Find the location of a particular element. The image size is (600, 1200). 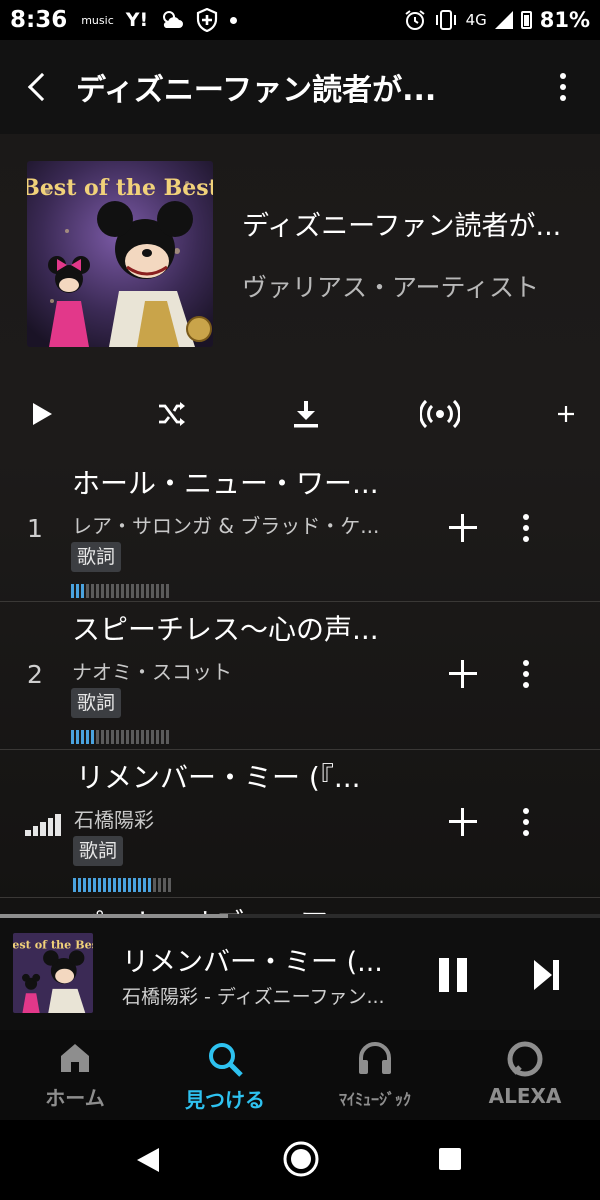

pause-button is located at coordinates (453, 975).